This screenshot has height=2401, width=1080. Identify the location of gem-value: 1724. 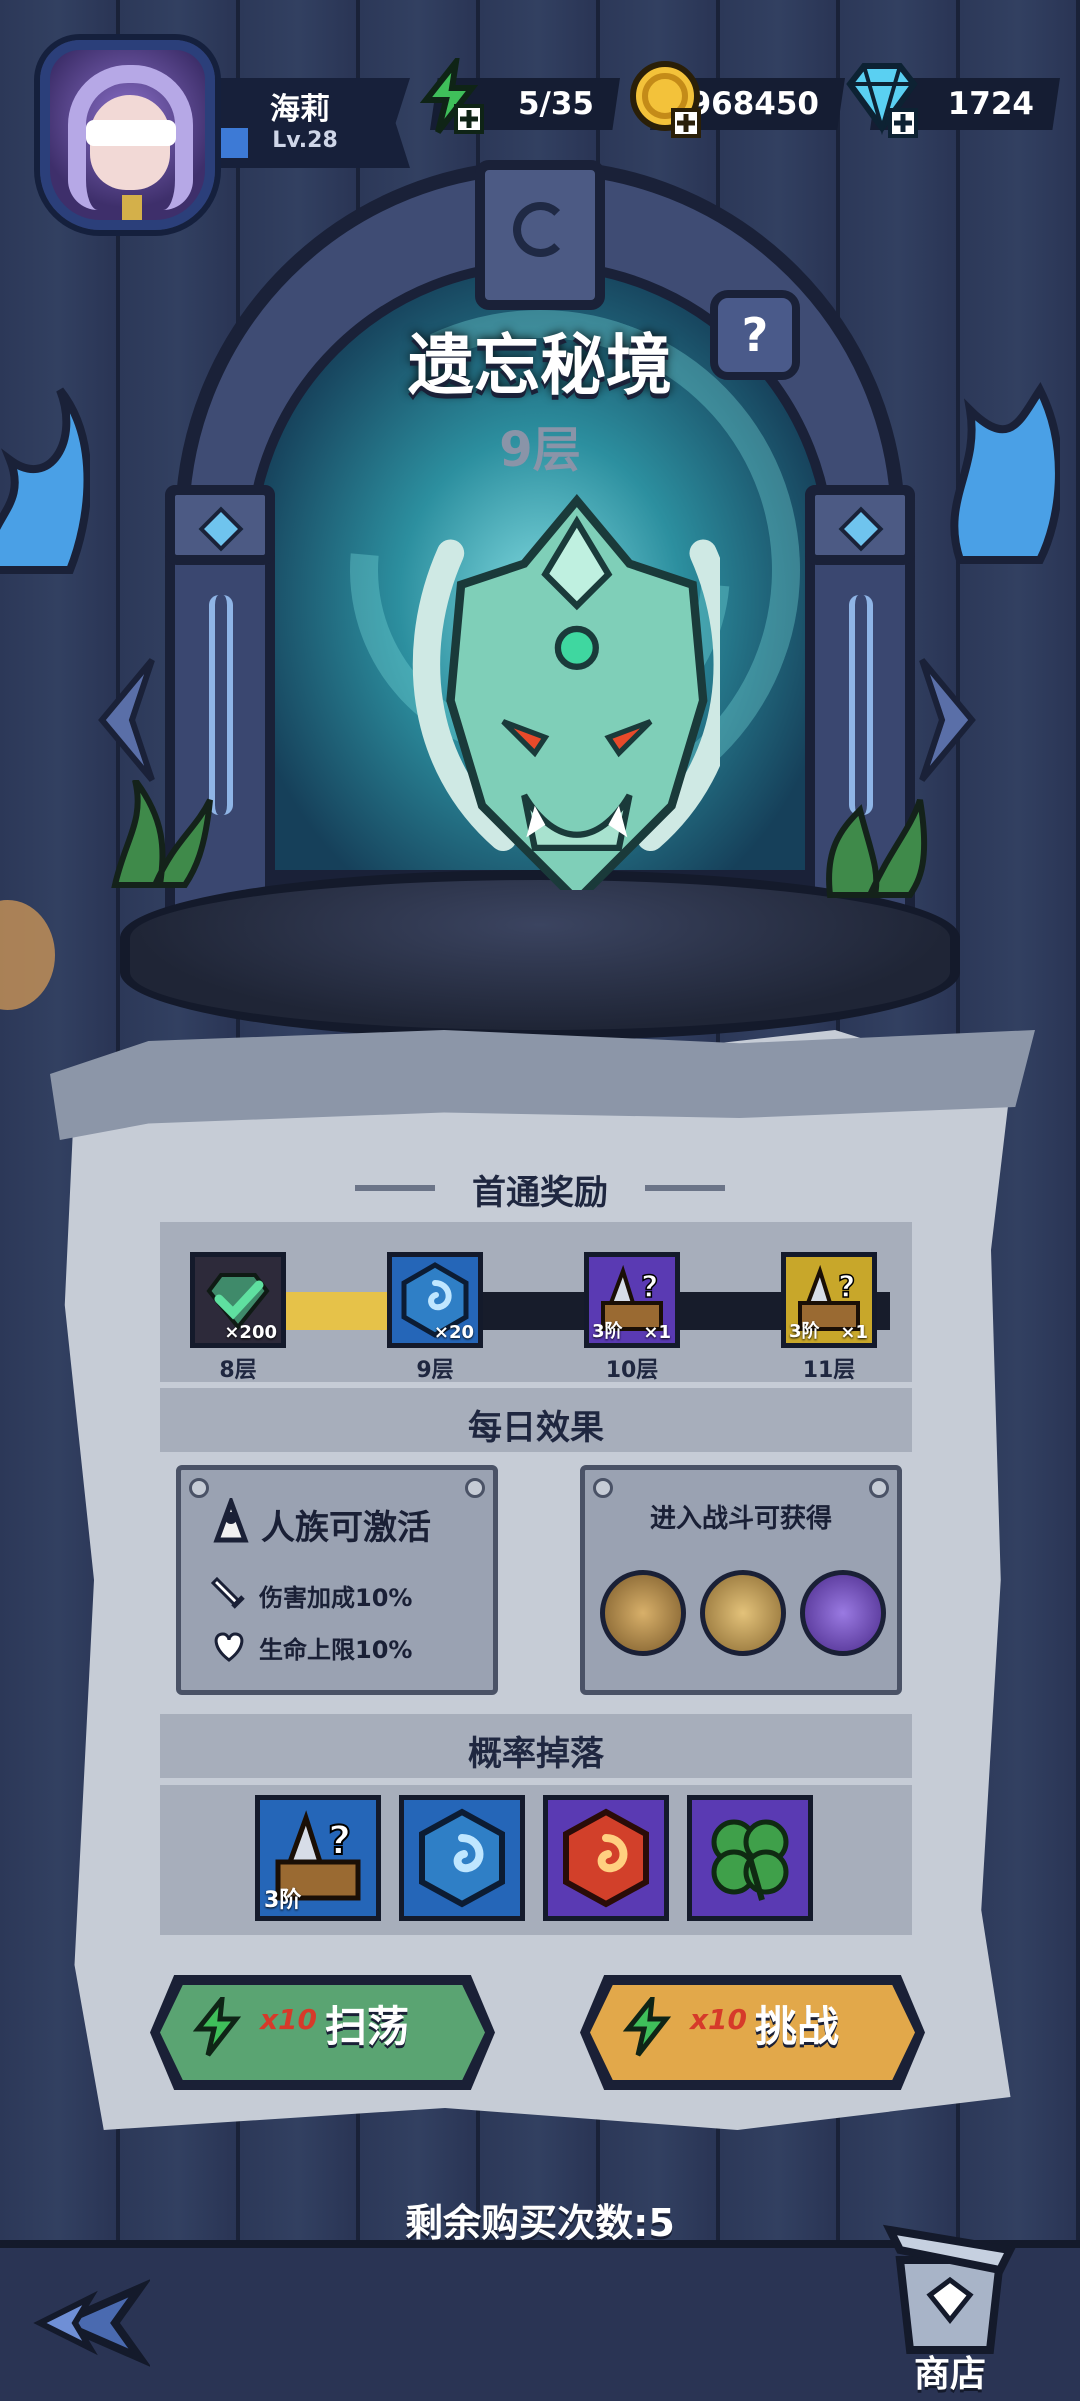
(990, 104).